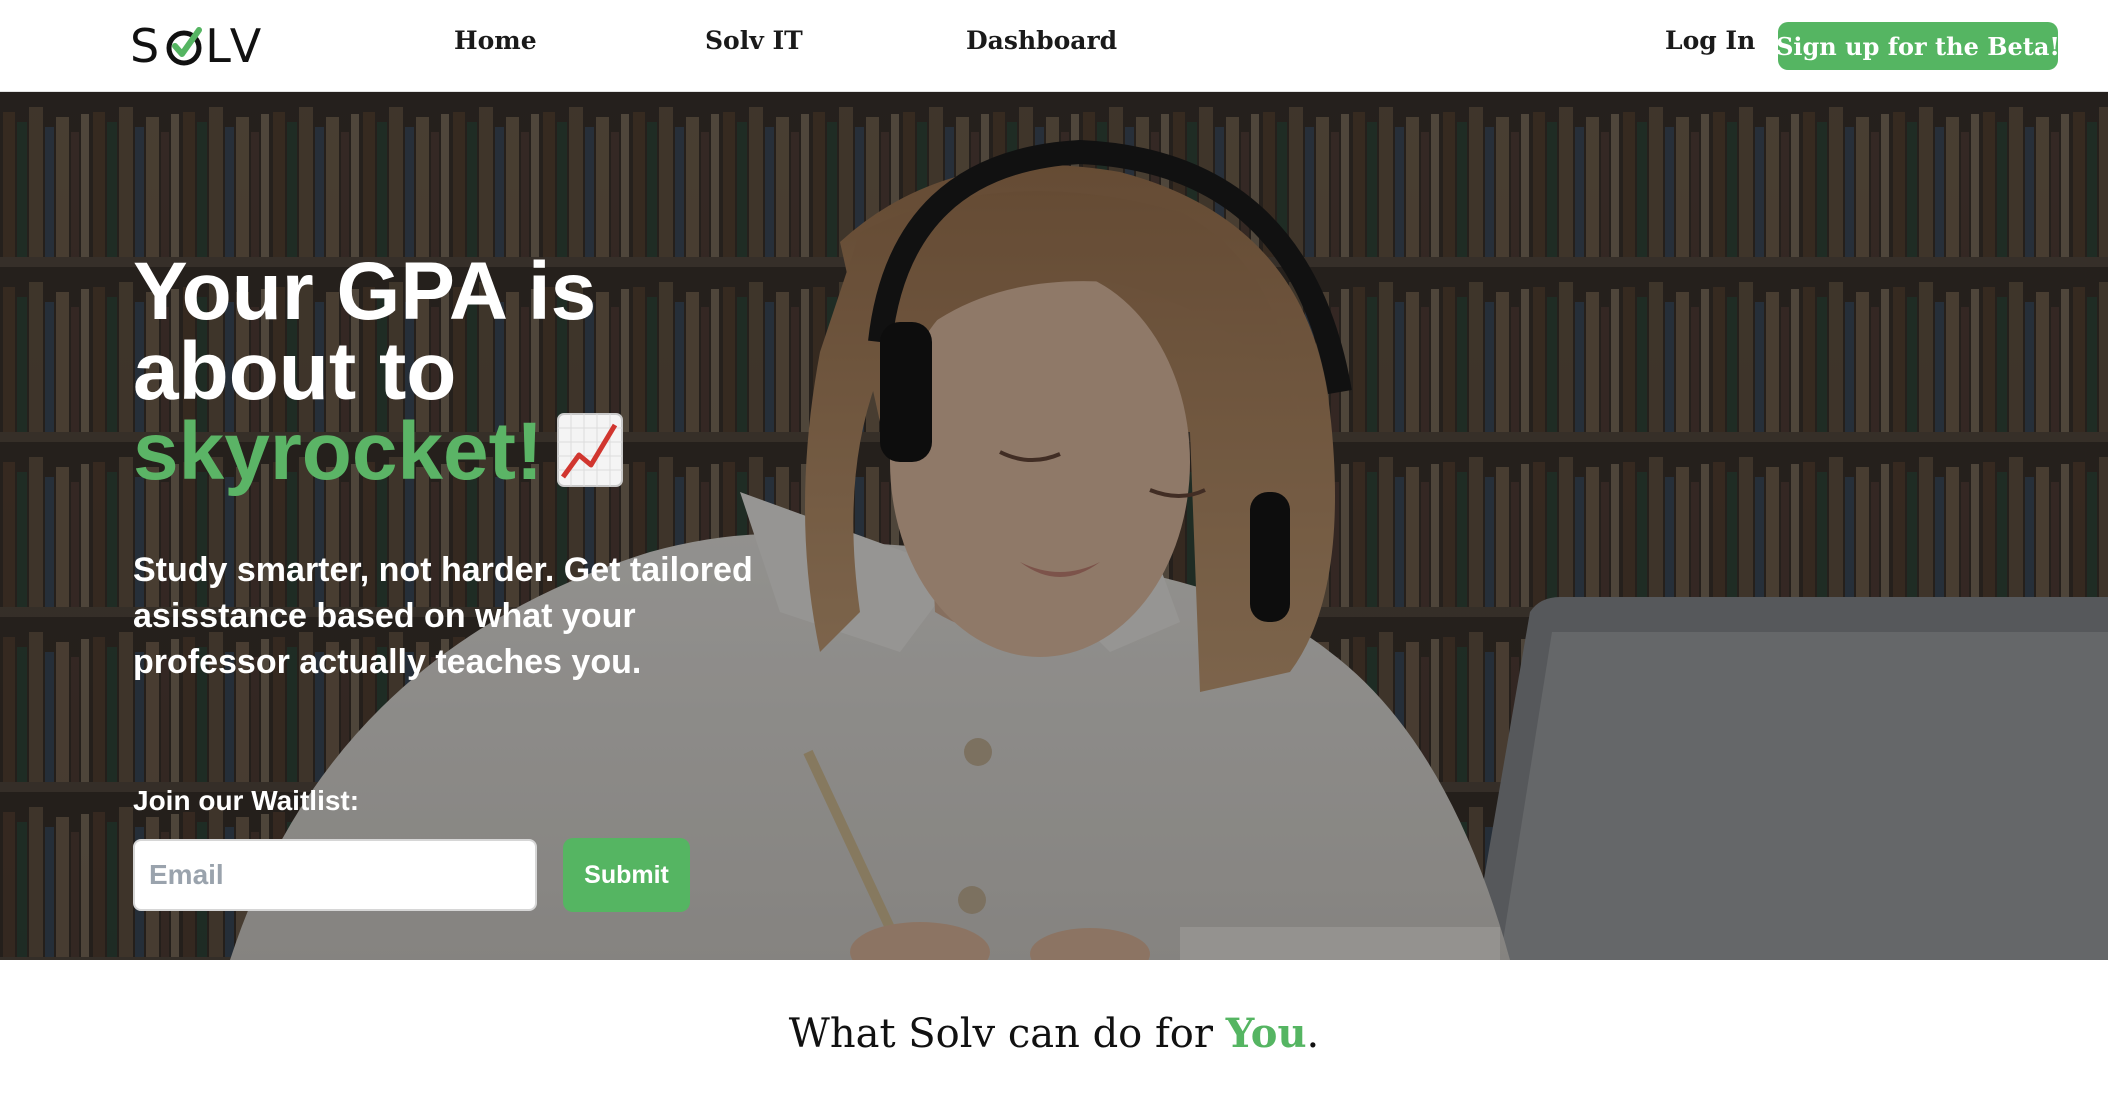 This screenshot has height=1108, width=2108. I want to click on nav-solv-it-link: Solv IT, so click(754, 40).